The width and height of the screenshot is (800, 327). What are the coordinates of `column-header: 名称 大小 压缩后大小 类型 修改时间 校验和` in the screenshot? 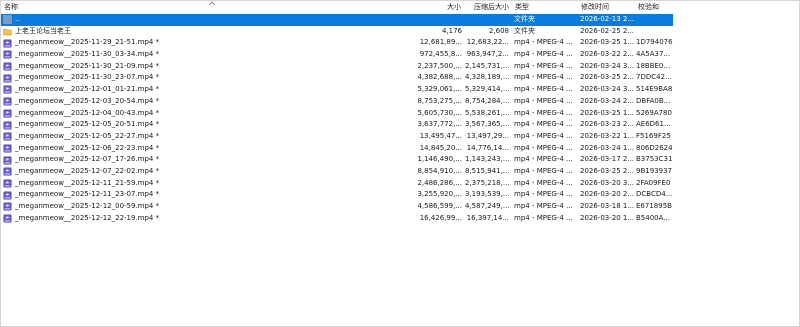 It's located at (337, 7).